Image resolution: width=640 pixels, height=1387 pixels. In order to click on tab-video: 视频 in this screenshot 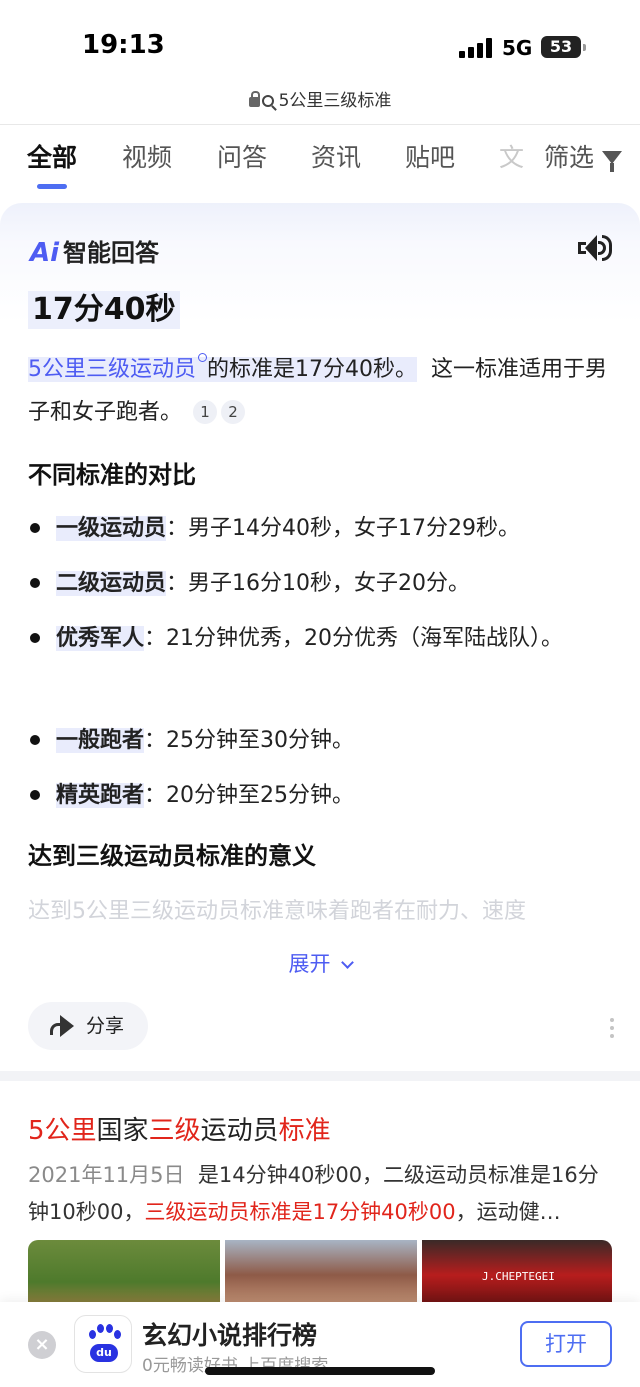, I will do `click(147, 156)`.